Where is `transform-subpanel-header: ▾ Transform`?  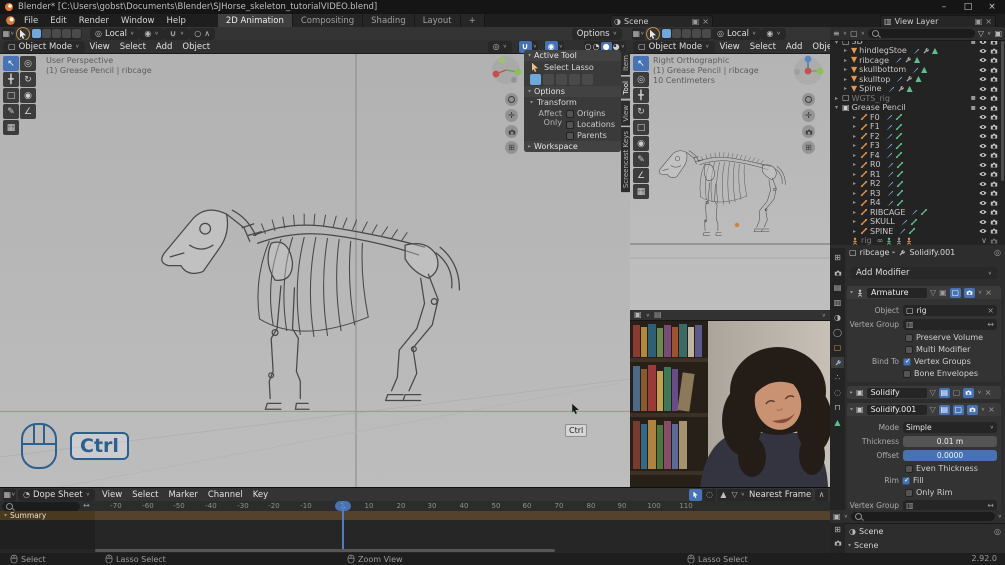
transform-subpanel-header: ▾ Transform is located at coordinates (572, 102).